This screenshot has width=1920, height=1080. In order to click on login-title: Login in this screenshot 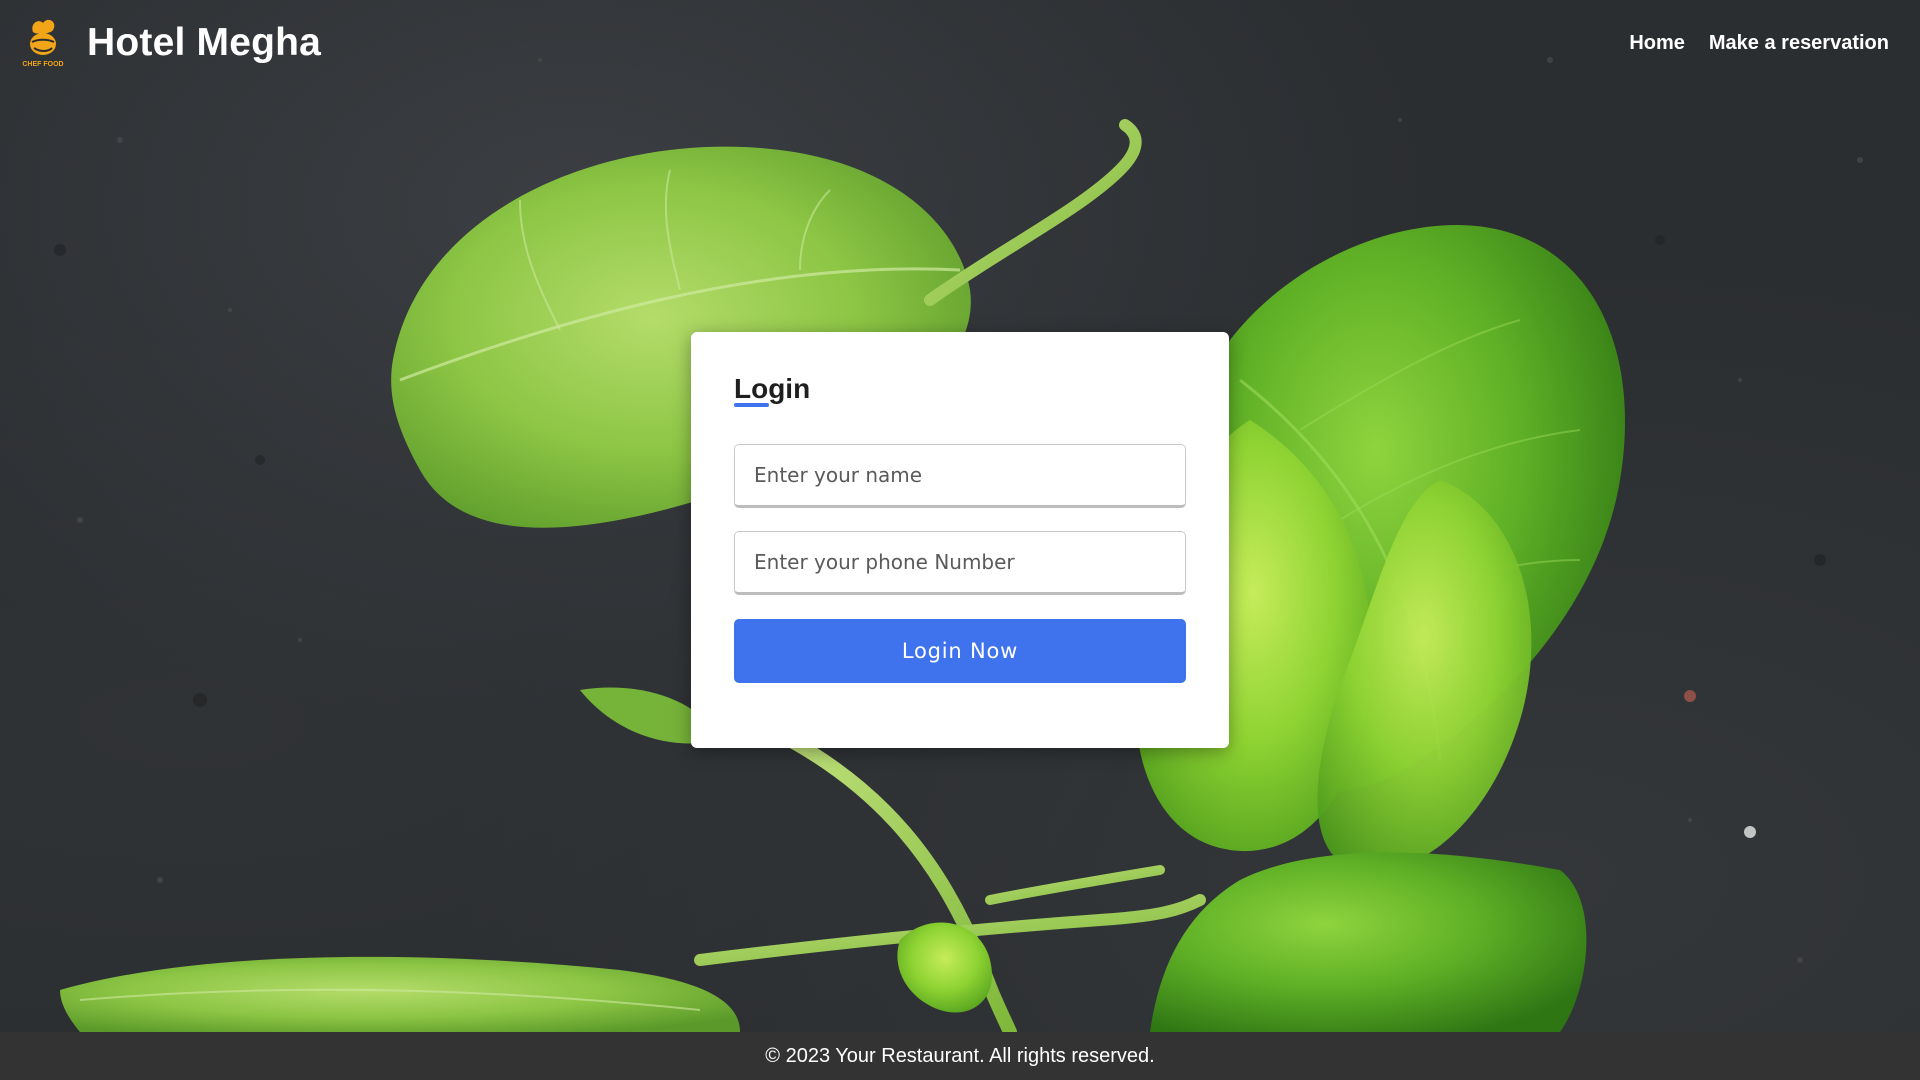, I will do `click(772, 388)`.